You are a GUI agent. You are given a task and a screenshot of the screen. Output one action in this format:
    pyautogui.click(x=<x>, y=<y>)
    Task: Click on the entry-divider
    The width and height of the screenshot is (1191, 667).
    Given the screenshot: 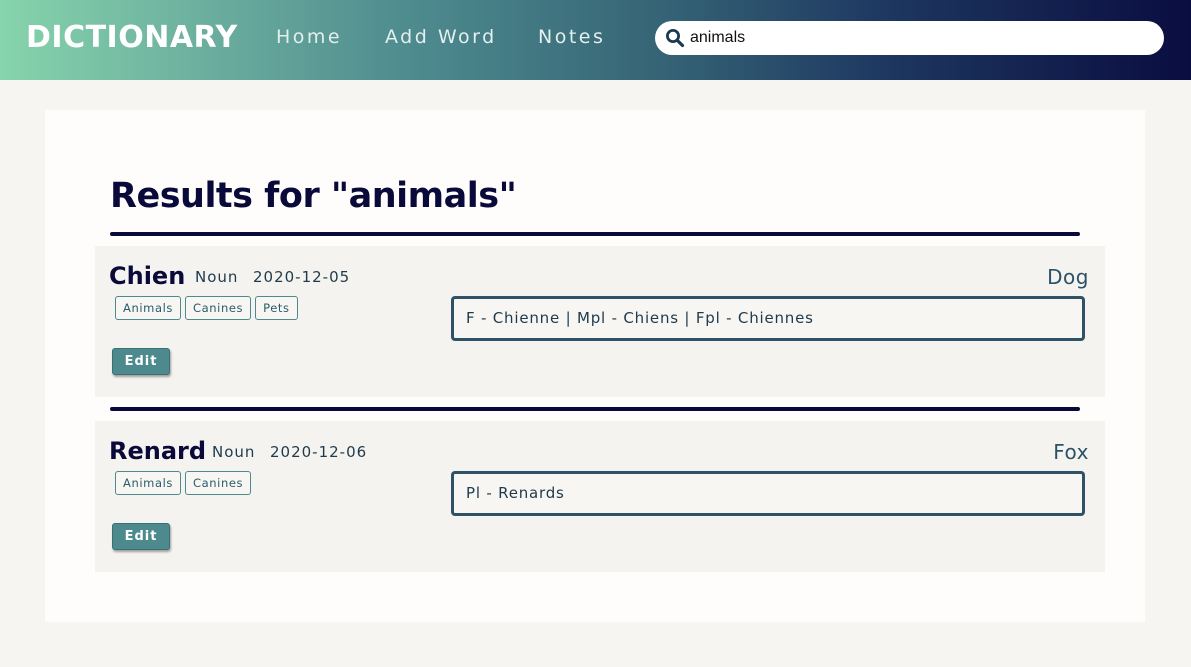 What is the action you would take?
    pyautogui.click(x=595, y=409)
    